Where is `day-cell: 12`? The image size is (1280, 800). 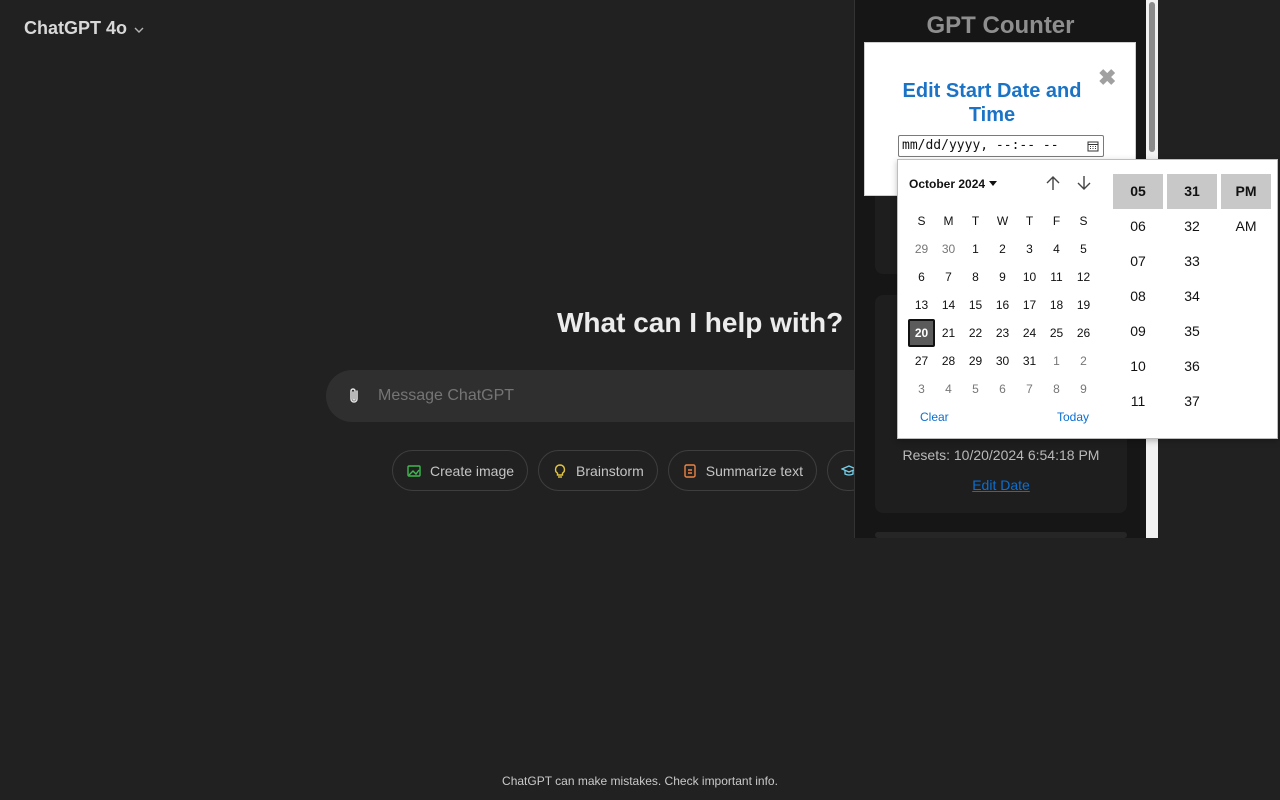
day-cell: 12 is located at coordinates (1083, 277).